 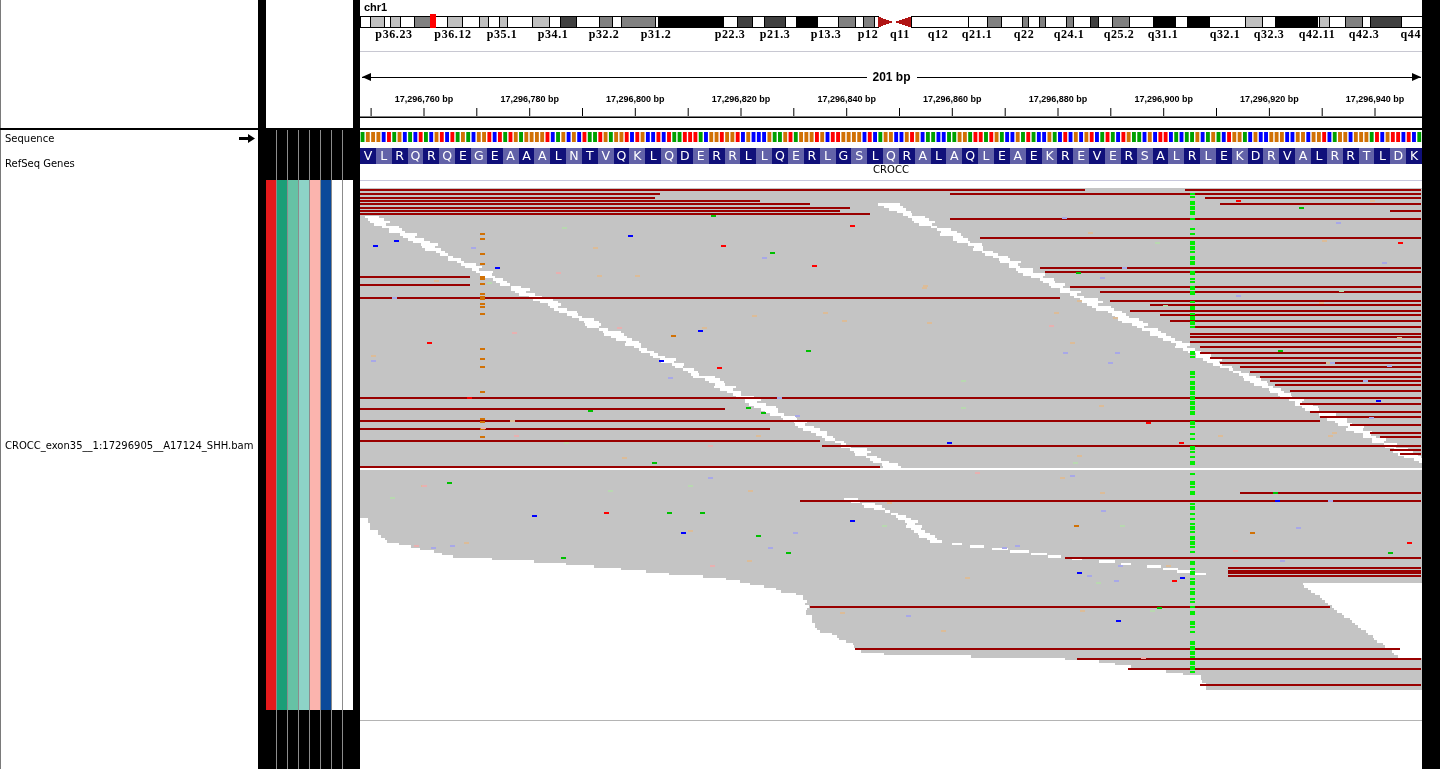 What do you see at coordinates (247, 138) in the screenshot?
I see `strand-arrow-icon` at bounding box center [247, 138].